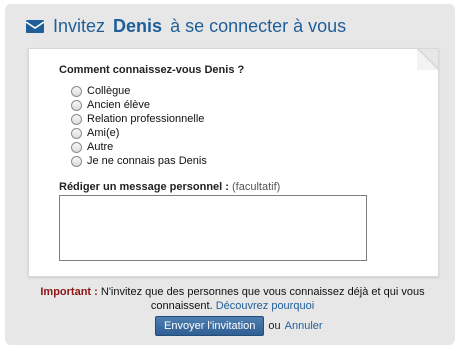 The image size is (460, 350). What do you see at coordinates (427, 59) in the screenshot?
I see `page-fold-icon` at bounding box center [427, 59].